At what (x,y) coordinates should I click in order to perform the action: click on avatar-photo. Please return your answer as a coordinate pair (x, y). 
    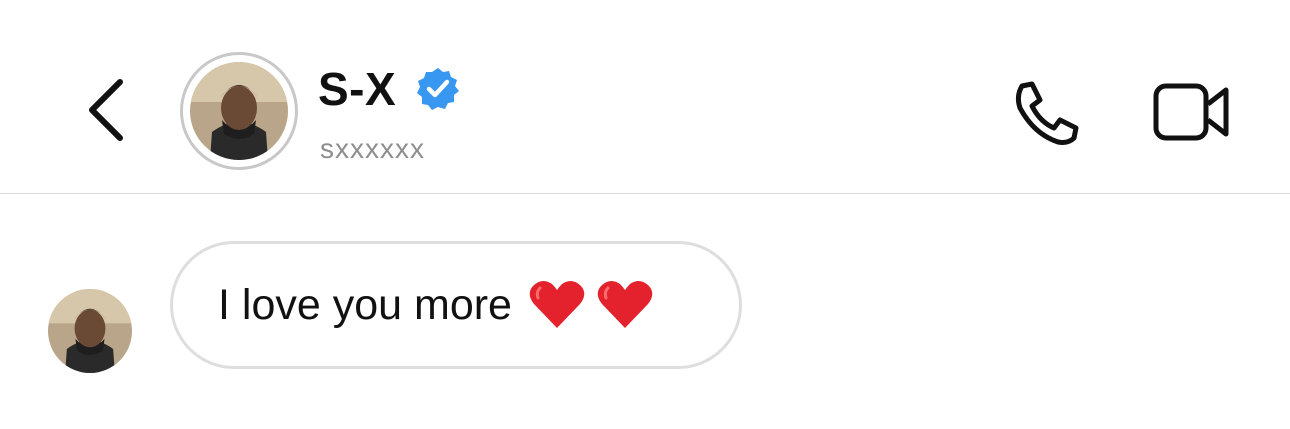
    Looking at the image, I should click on (239, 111).